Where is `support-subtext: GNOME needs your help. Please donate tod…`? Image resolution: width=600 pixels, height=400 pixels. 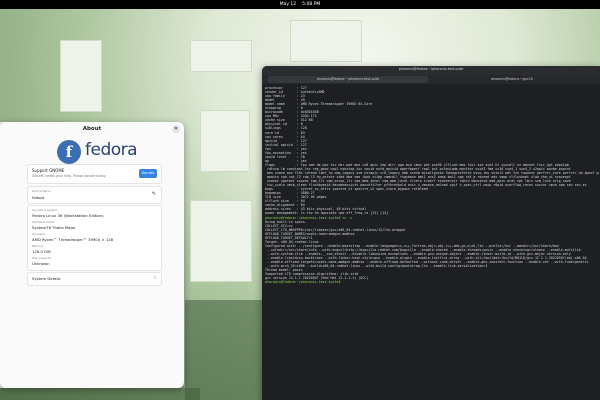 support-subtext: GNOME needs your help. Please donate tod… is located at coordinates (69, 176).